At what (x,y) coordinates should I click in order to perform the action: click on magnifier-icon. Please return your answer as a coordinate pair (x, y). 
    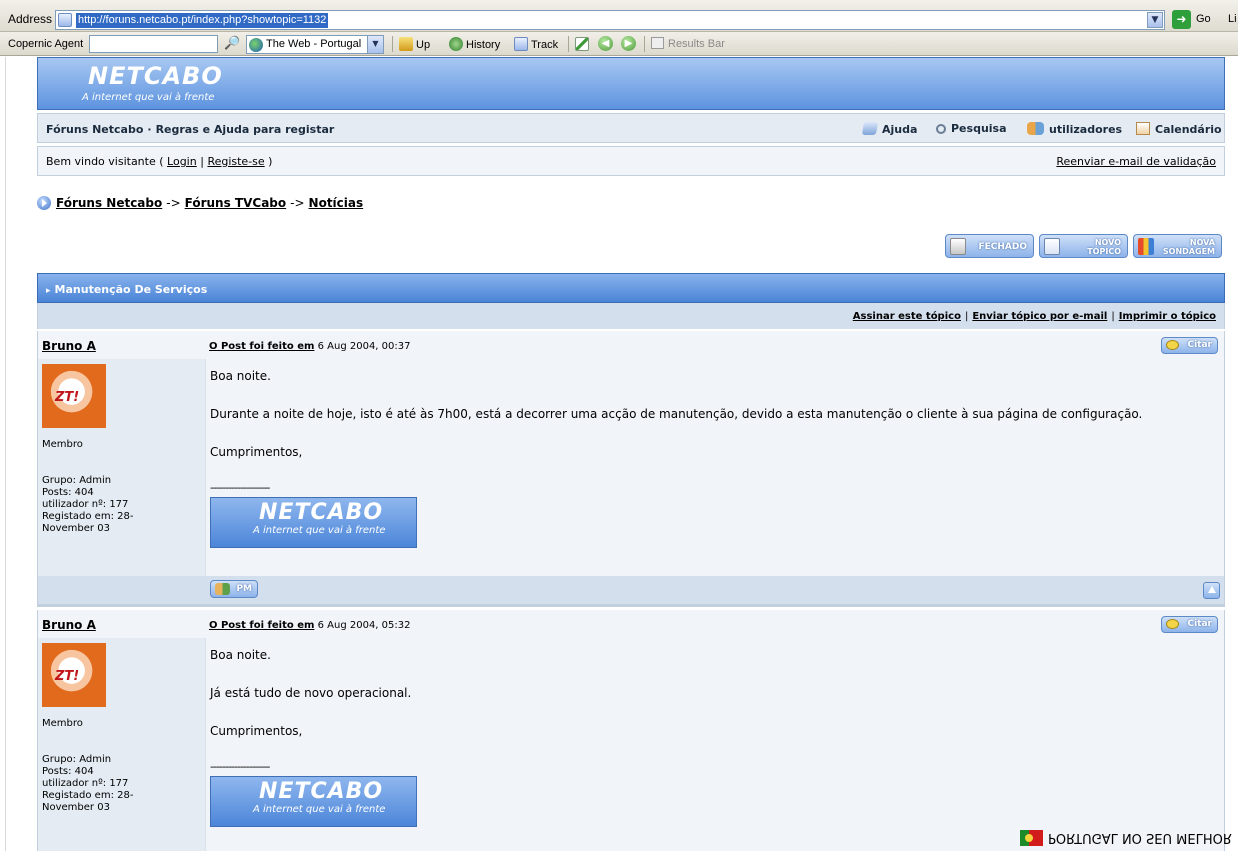
    Looking at the image, I should click on (941, 129).